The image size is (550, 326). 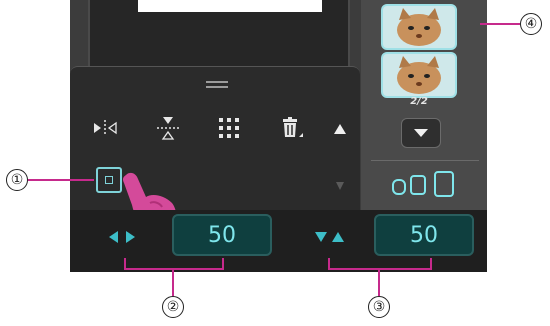 What do you see at coordinates (173, 307) in the screenshot?
I see `callout-2: ②` at bounding box center [173, 307].